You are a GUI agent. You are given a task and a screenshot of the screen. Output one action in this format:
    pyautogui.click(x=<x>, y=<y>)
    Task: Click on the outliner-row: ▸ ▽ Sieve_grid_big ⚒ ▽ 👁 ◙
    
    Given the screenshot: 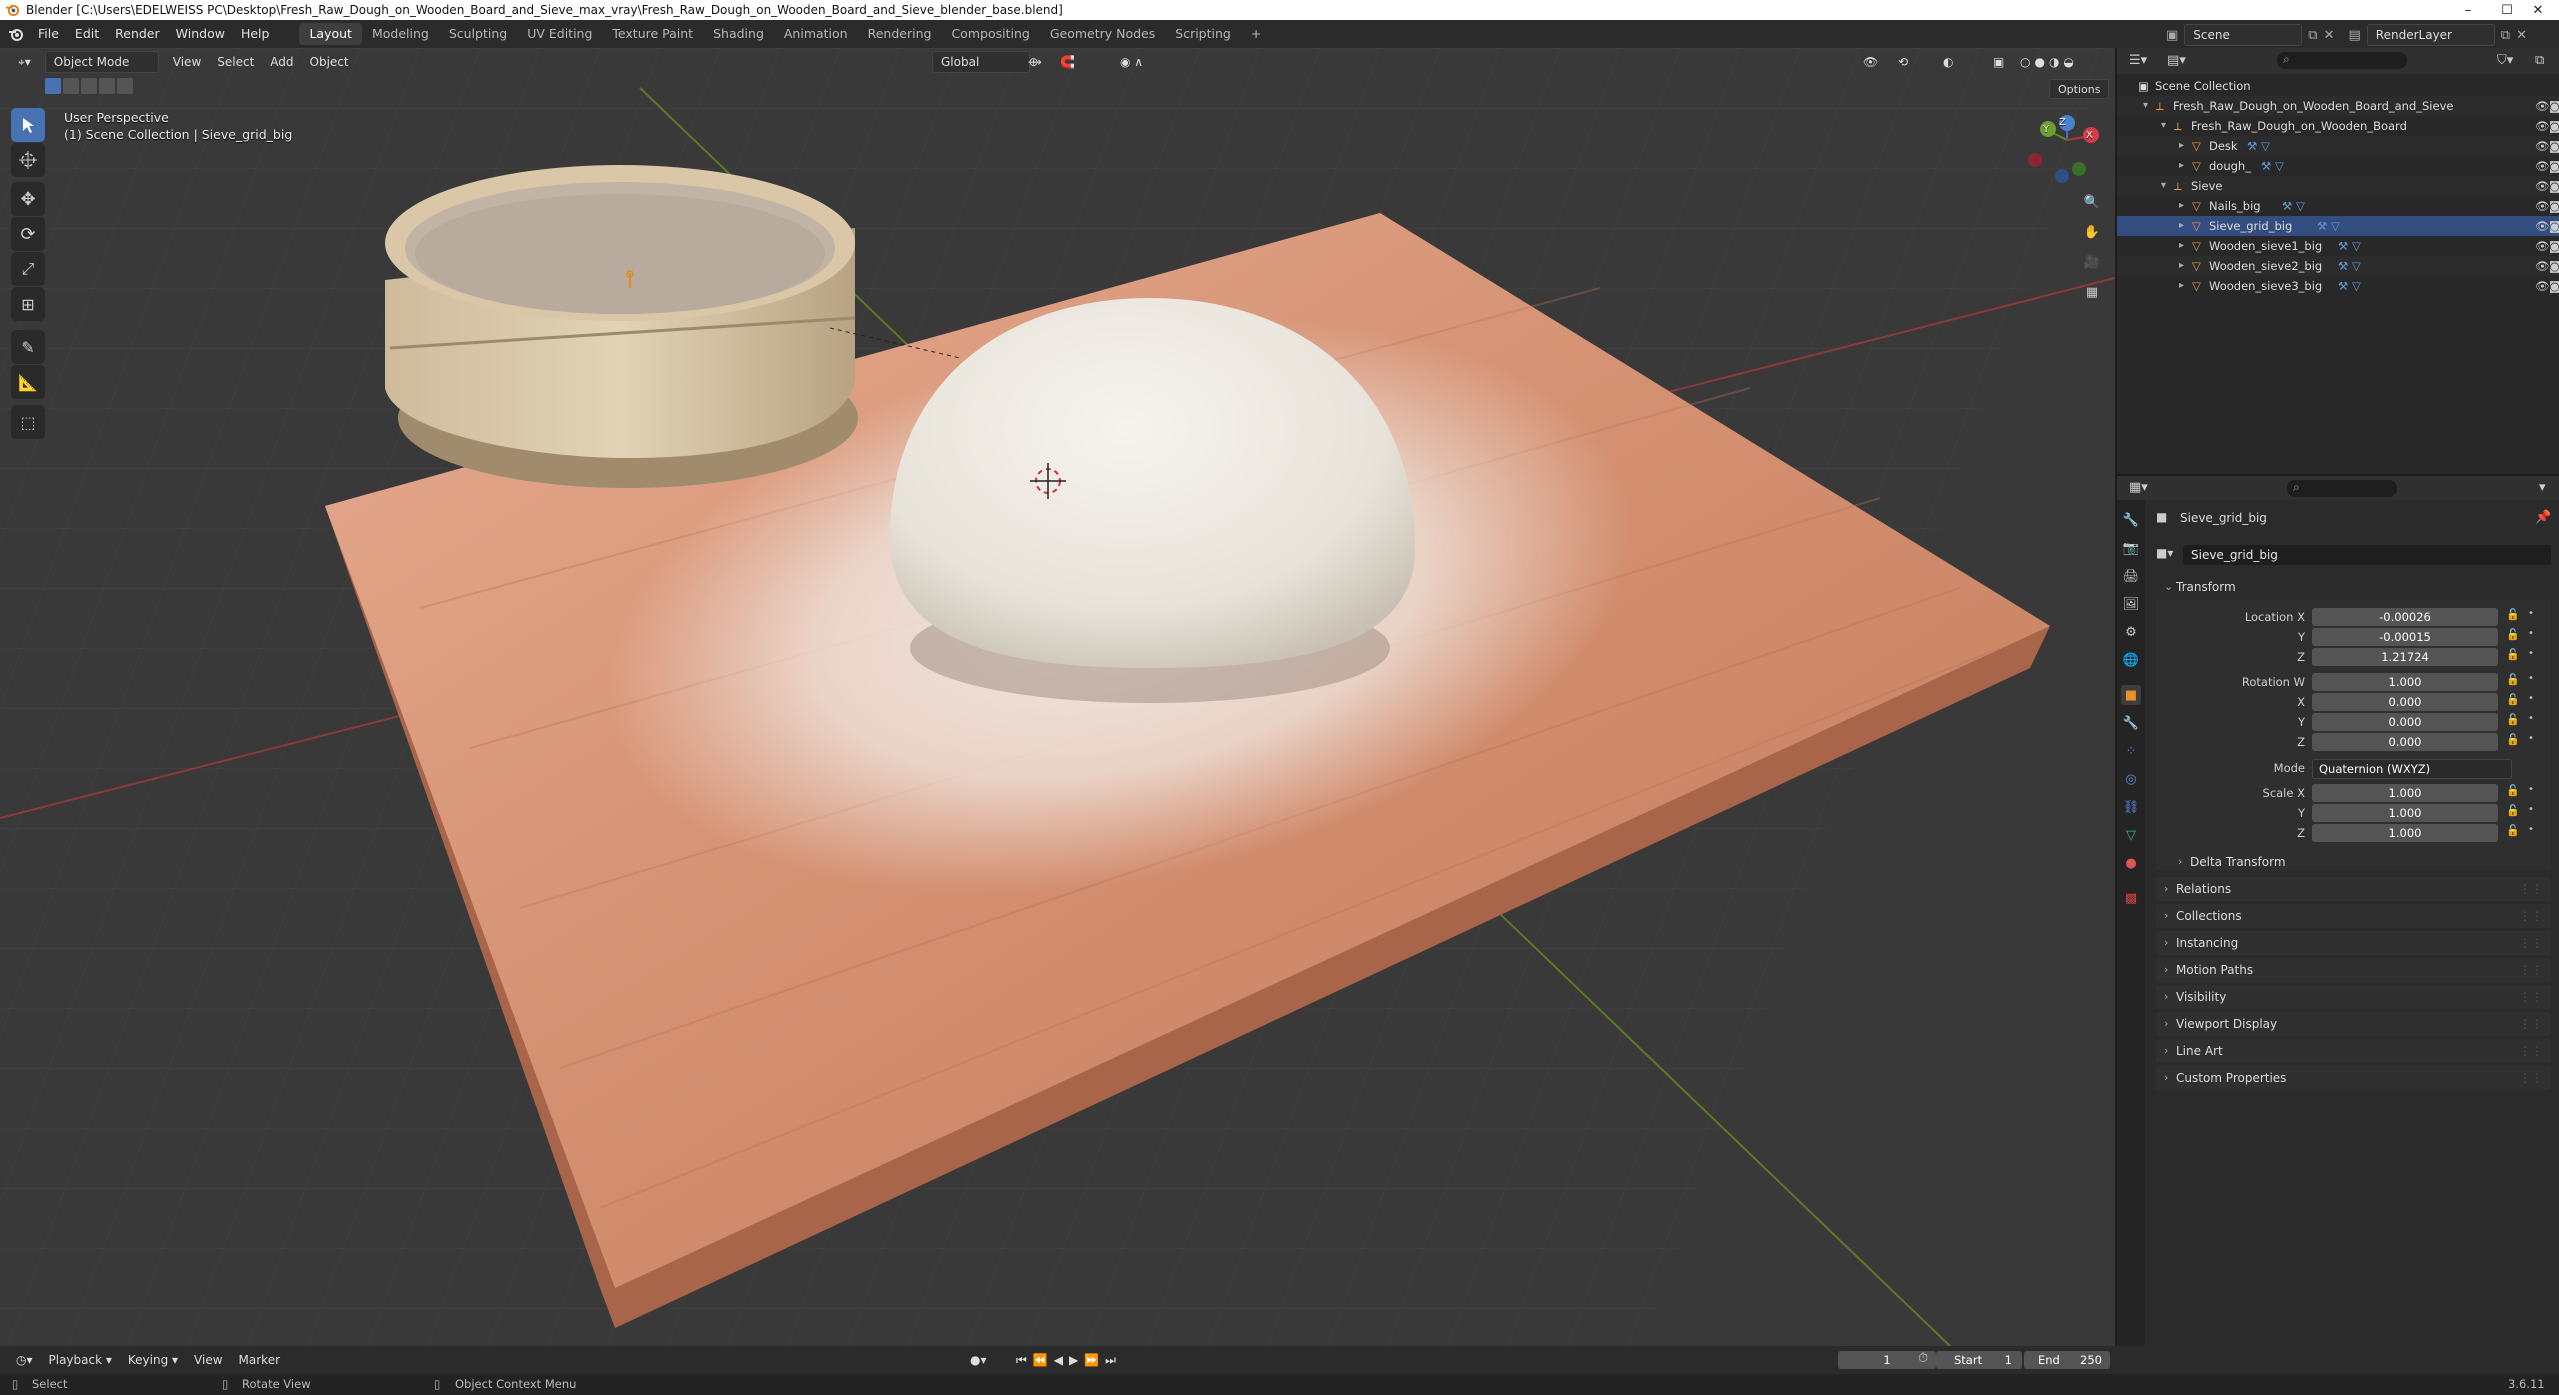 What is the action you would take?
    pyautogui.click(x=2338, y=226)
    